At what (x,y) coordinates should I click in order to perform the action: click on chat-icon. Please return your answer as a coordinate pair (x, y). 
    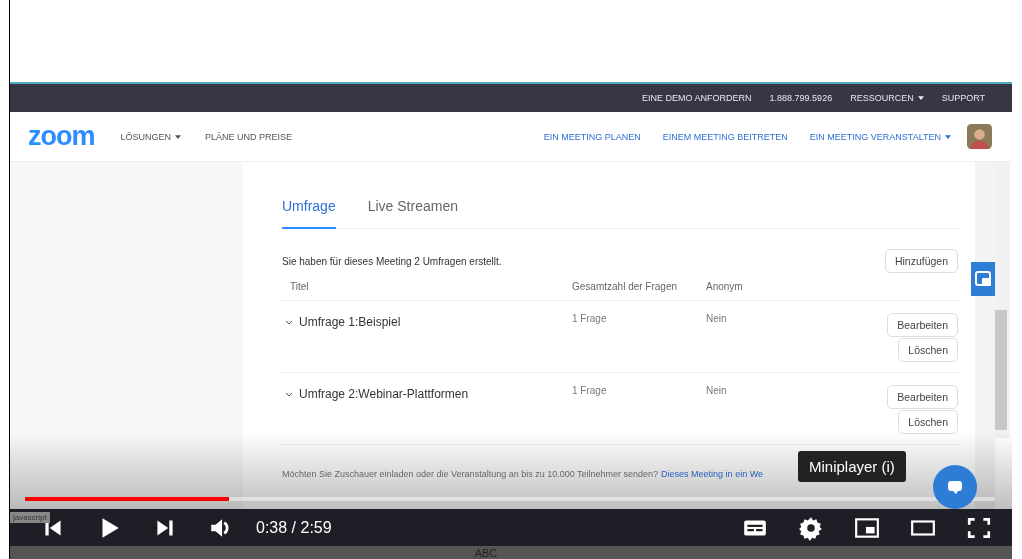
    Looking at the image, I should click on (955, 487).